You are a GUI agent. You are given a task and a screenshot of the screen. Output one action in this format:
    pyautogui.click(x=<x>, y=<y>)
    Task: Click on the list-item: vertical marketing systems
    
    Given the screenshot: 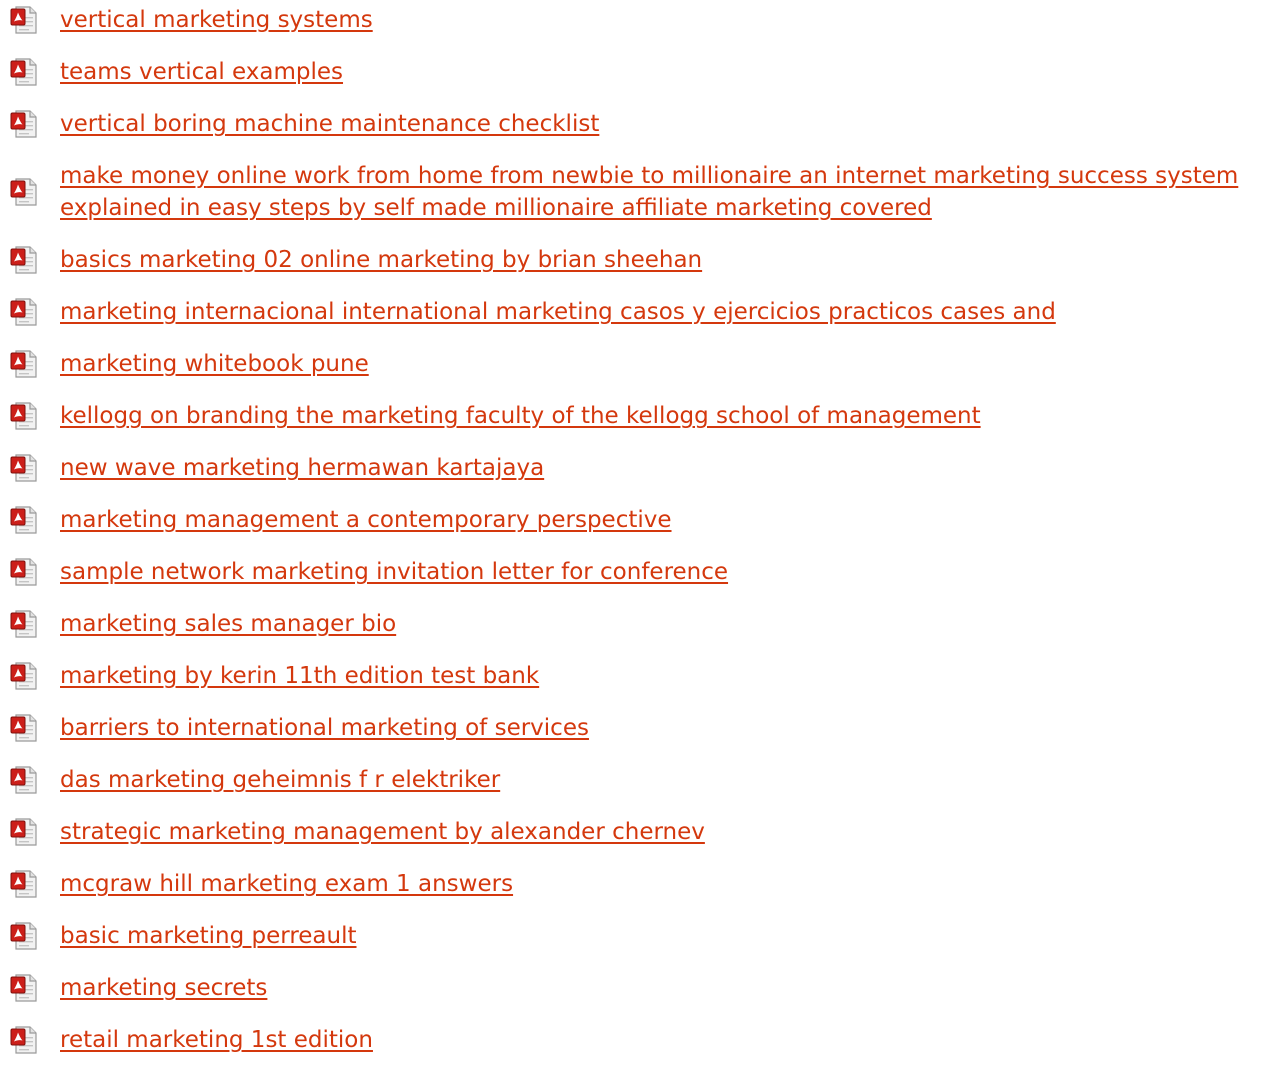 What is the action you would take?
    pyautogui.click(x=635, y=20)
    